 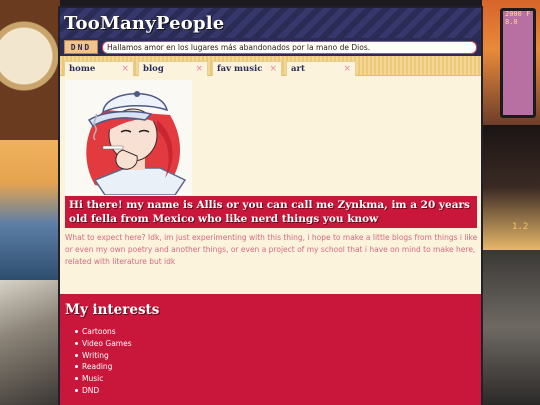 I want to click on tab-label: home, so click(x=82, y=69).